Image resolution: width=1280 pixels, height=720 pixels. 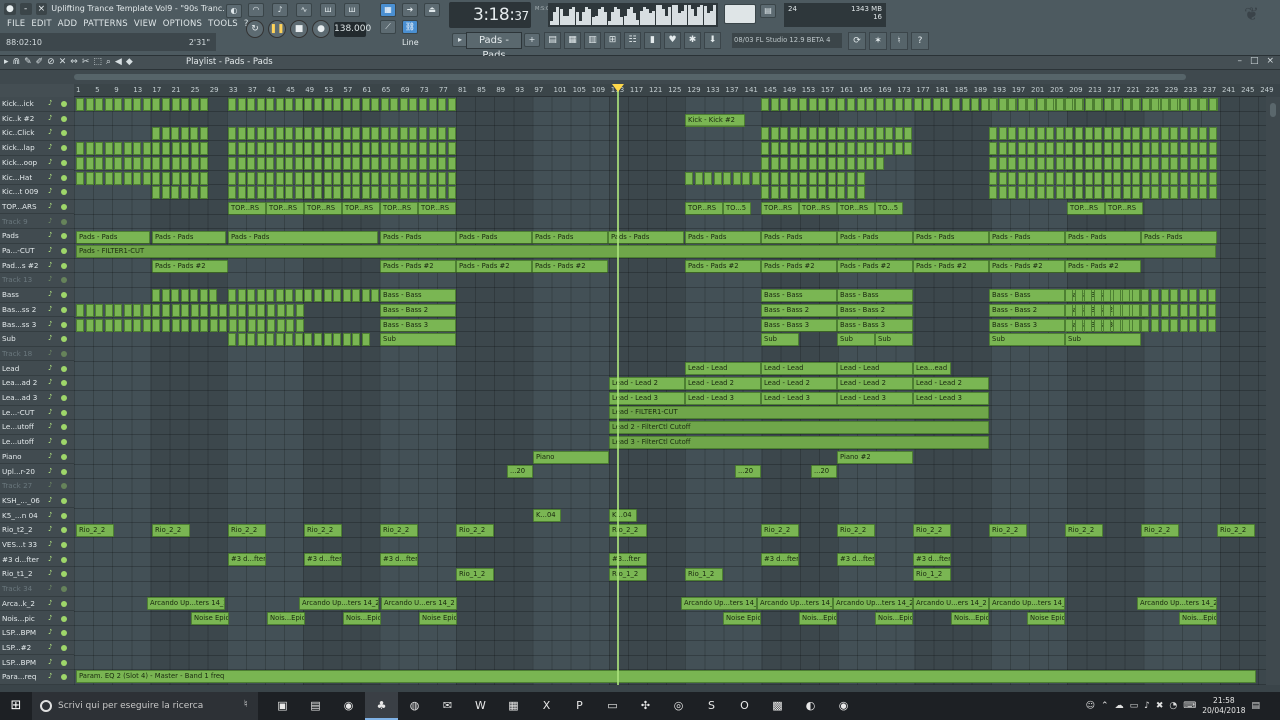 What do you see at coordinates (571, 457) in the screenshot?
I see `clip-piano: Piano` at bounding box center [571, 457].